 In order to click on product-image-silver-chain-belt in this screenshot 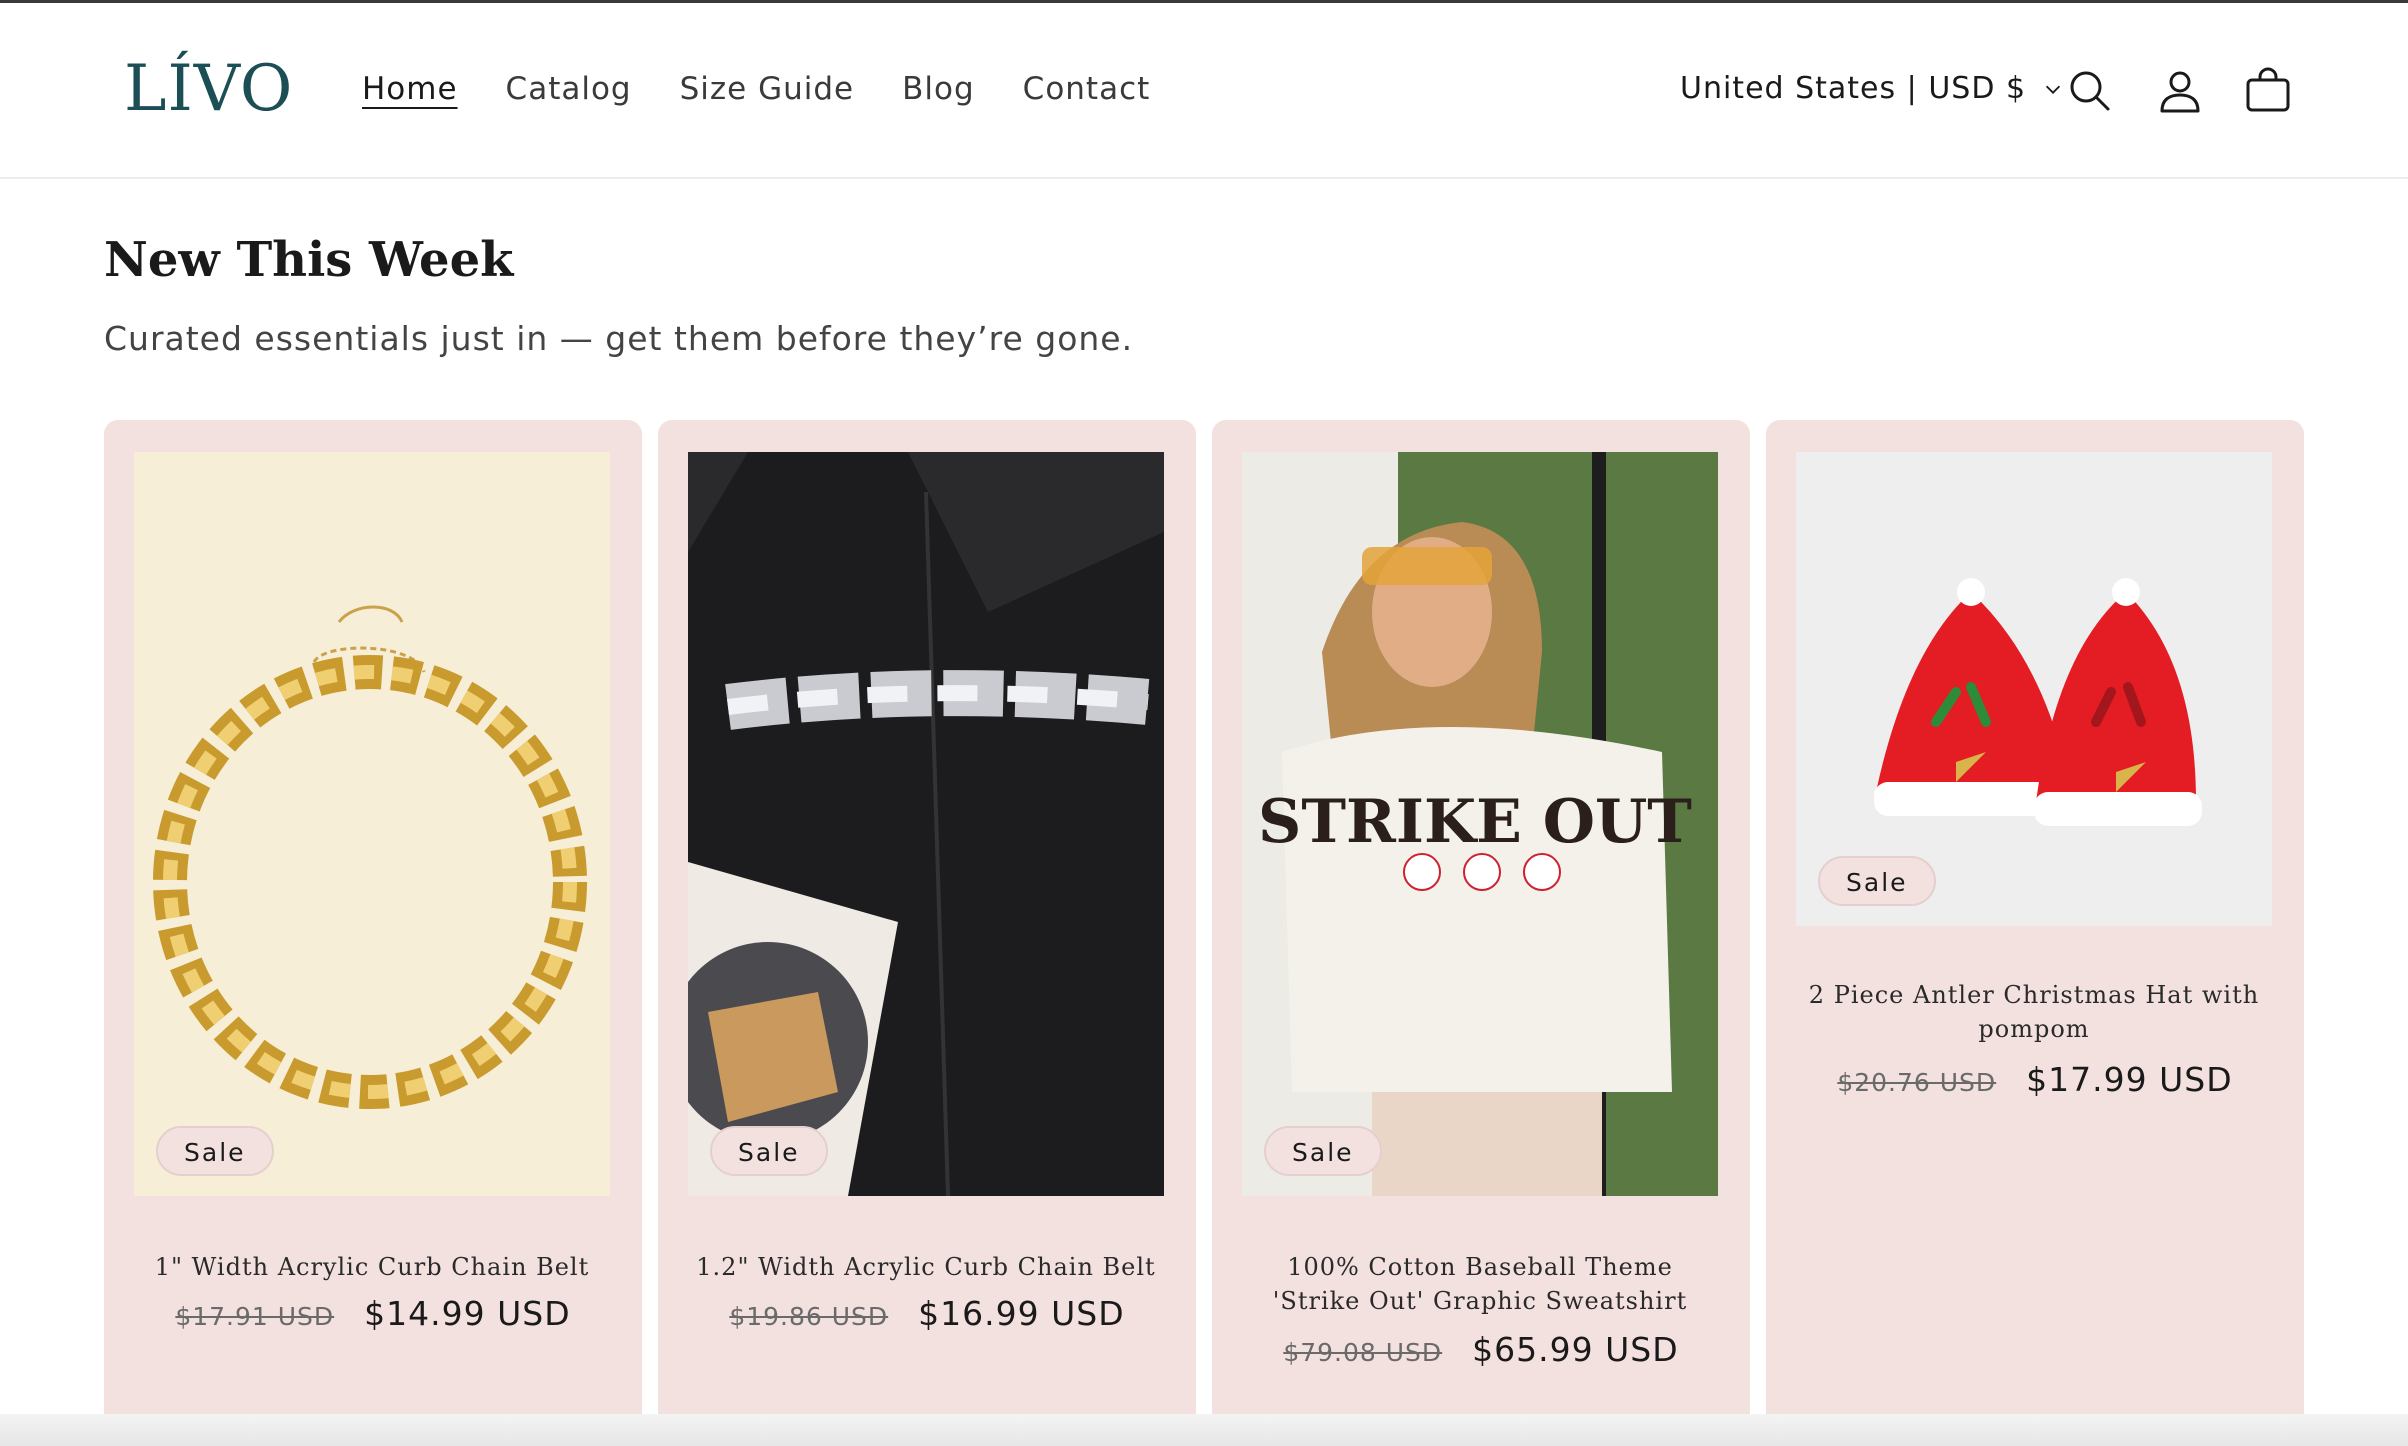, I will do `click(926, 824)`.